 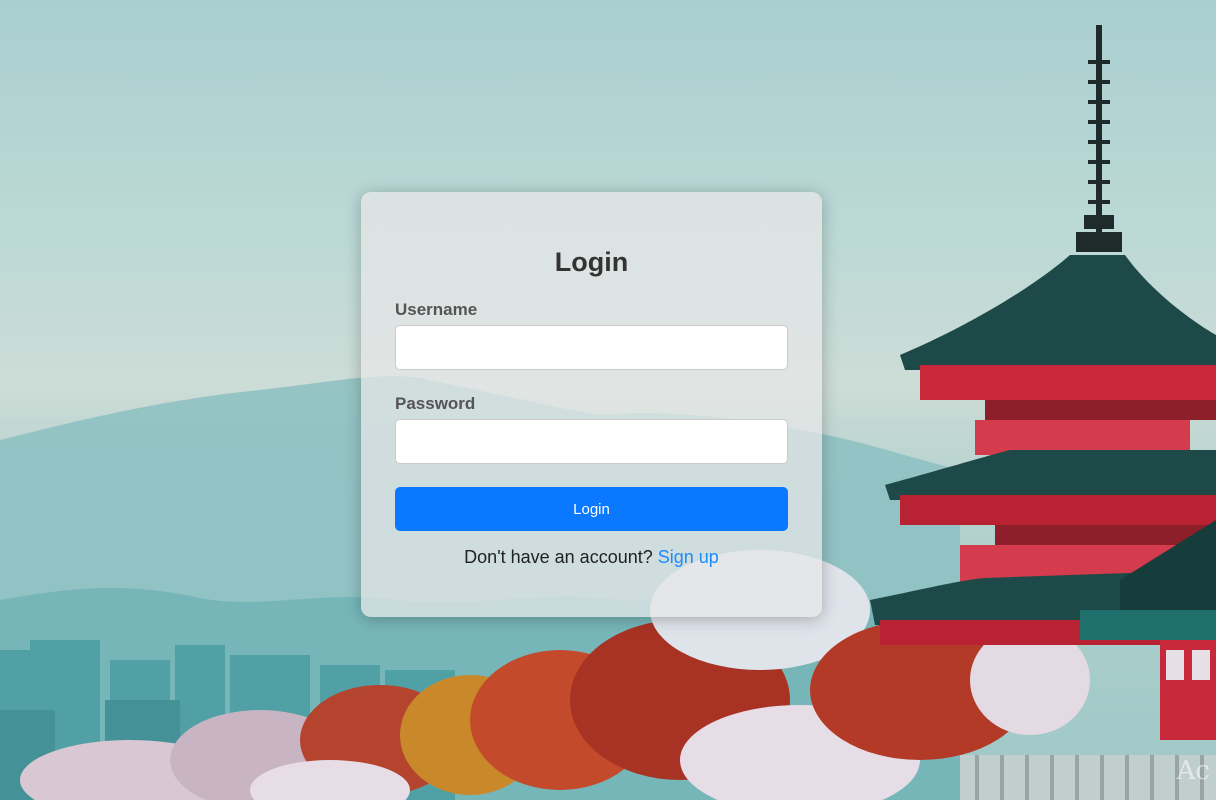 What do you see at coordinates (591, 347) in the screenshot?
I see `username-input` at bounding box center [591, 347].